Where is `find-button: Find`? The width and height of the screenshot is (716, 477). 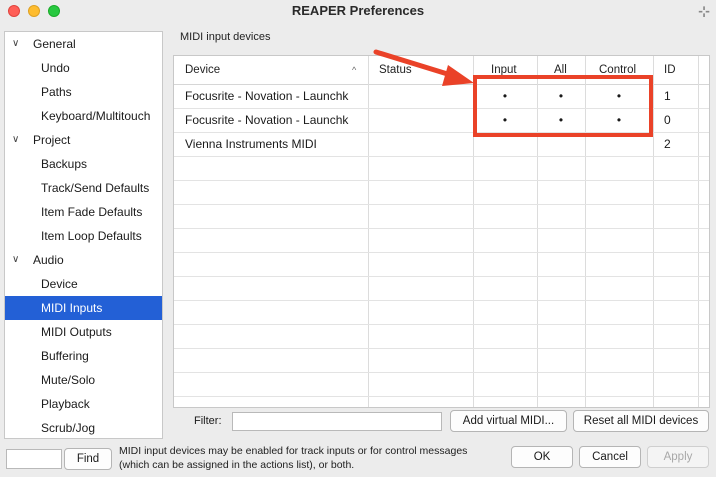
find-button: Find is located at coordinates (88, 459).